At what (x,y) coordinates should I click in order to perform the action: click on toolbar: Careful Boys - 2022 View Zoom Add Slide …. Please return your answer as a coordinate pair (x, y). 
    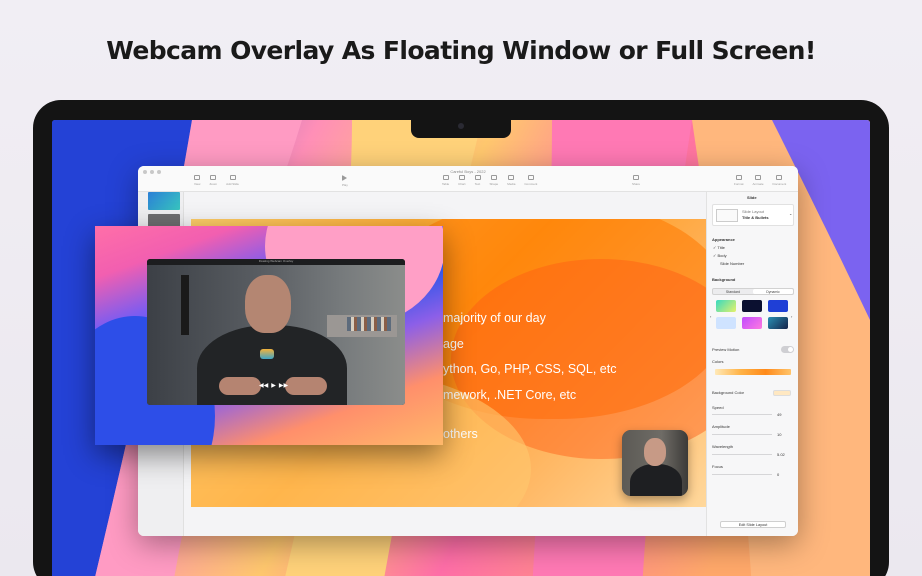
    Looking at the image, I should click on (468, 179).